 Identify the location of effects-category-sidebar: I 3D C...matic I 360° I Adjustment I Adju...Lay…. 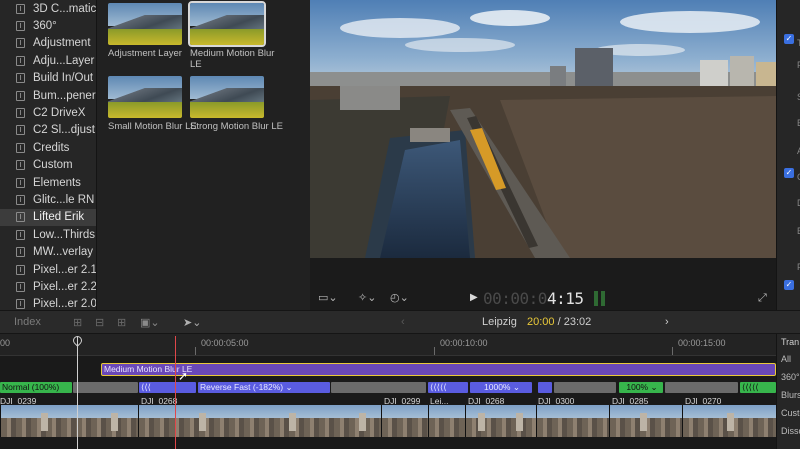
(48, 155).